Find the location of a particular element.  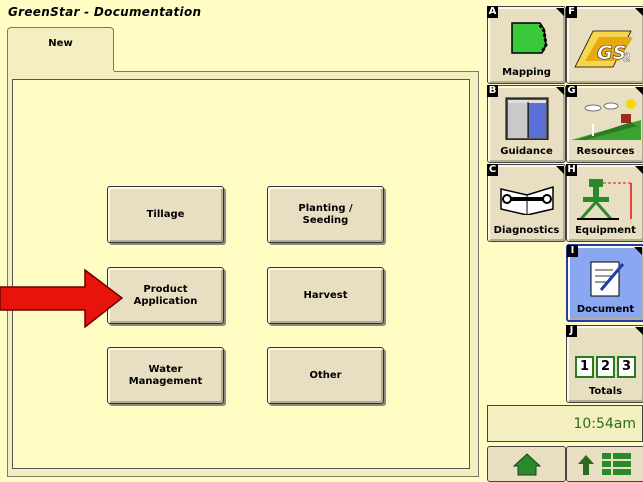

clock-display: 10:54am is located at coordinates (565, 423).